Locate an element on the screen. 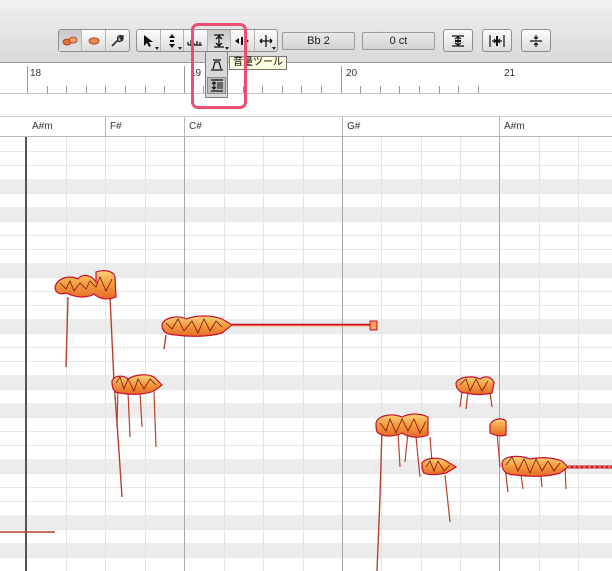  move-tool-icon is located at coordinates (266, 40).